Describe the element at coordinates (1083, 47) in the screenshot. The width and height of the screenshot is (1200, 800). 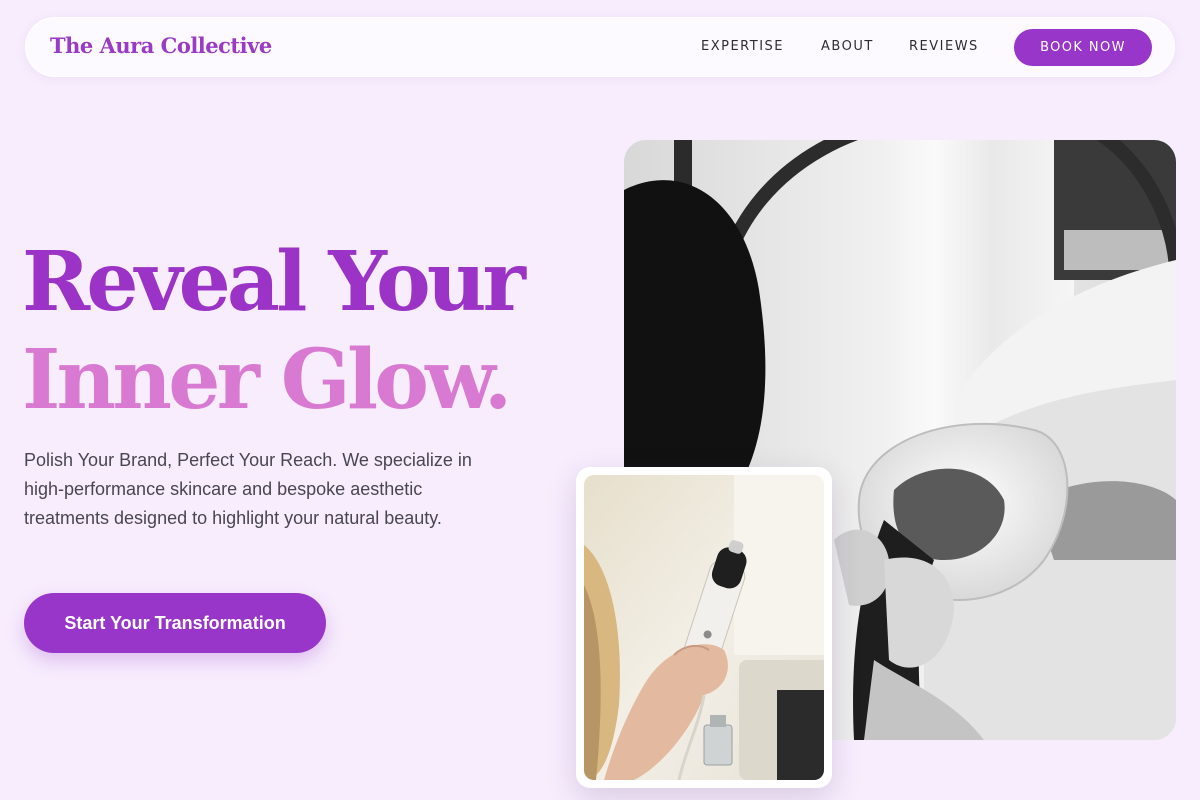
I see `book-now-button: BOOK NOW` at that location.